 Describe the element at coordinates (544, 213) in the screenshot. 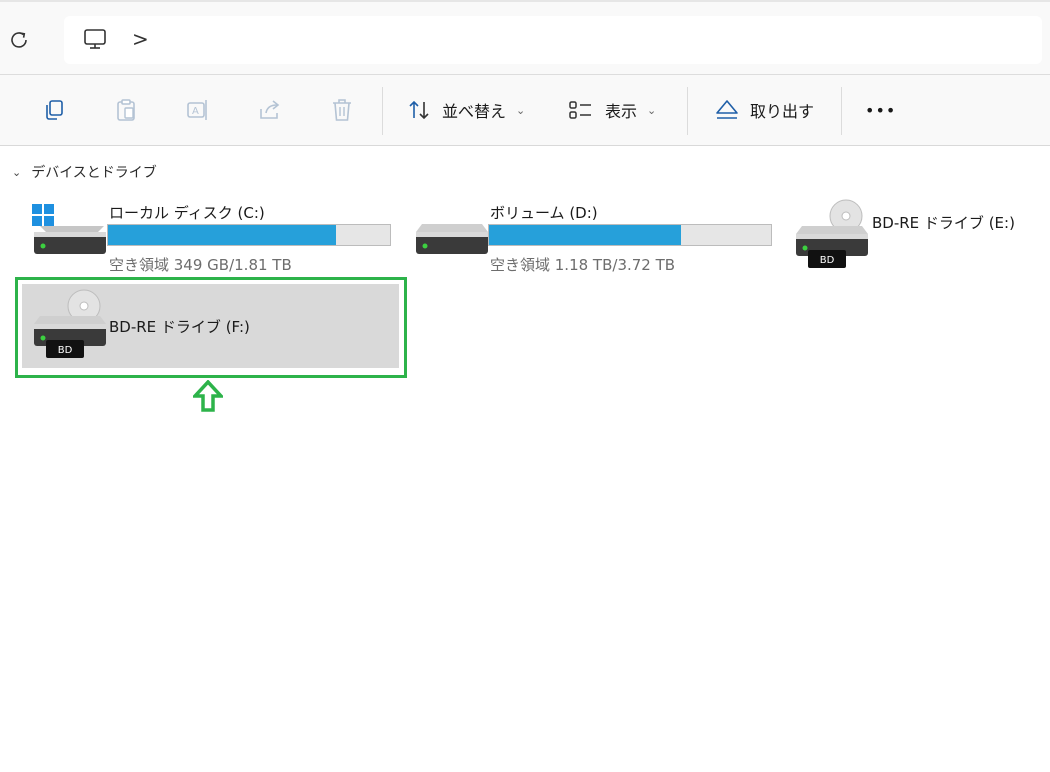

I see `drive-name: ボリューム (D:)` at that location.